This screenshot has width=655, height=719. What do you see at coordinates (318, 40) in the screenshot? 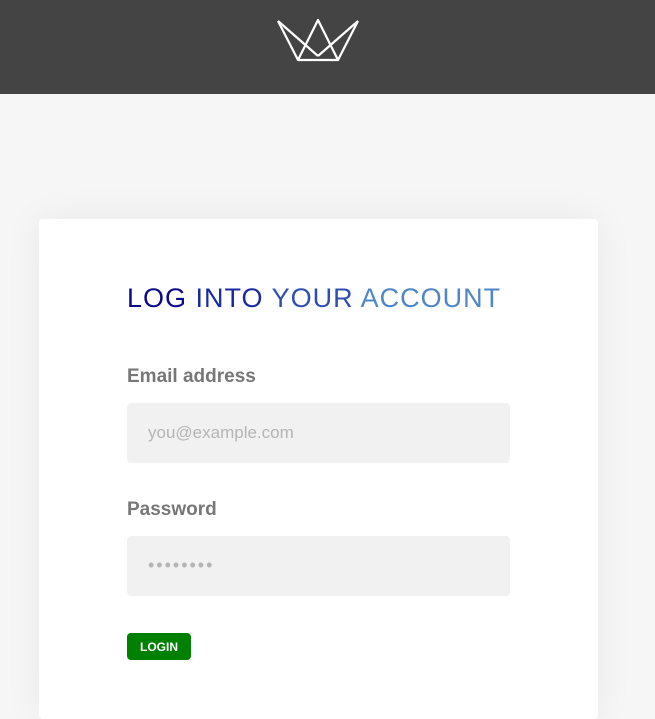
I see `crown-logo-icon` at bounding box center [318, 40].